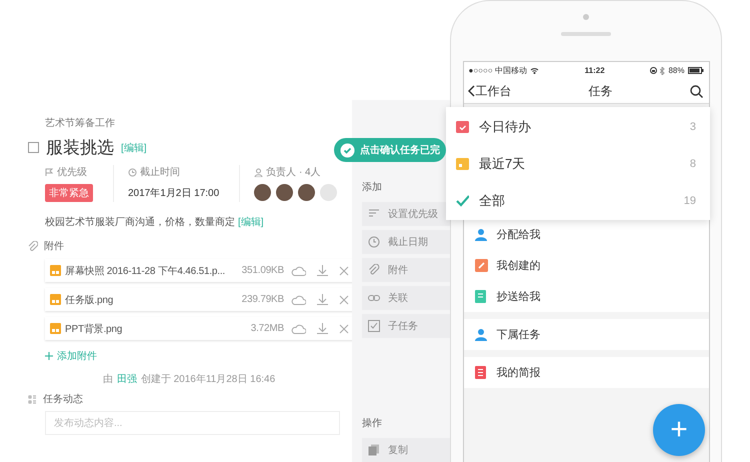  I want to click on breadcrumb: 艺术节筹备工作, so click(192, 123).